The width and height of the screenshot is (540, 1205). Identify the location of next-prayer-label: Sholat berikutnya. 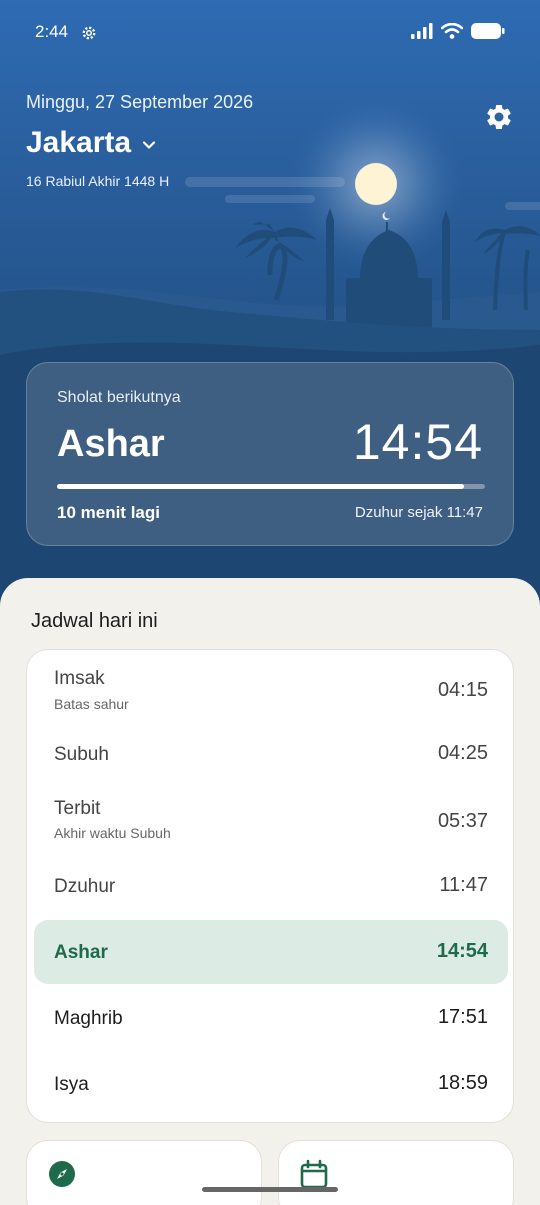
(119, 397).